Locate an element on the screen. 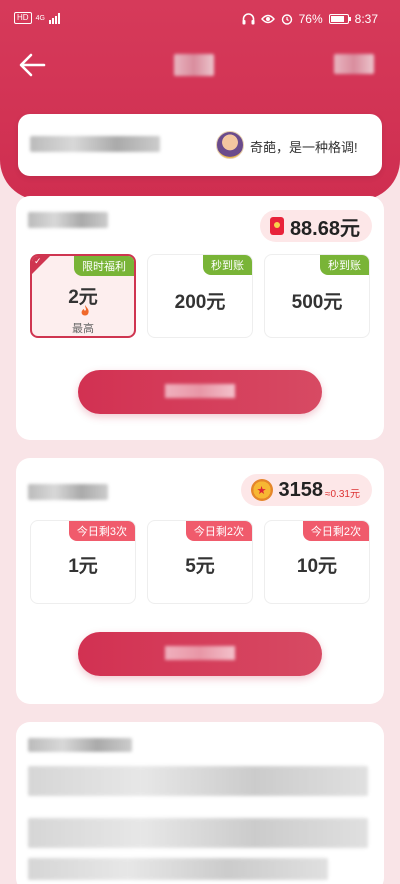 Image resolution: width=400 pixels, height=884 pixels. option-value: 10元 is located at coordinates (317, 566).